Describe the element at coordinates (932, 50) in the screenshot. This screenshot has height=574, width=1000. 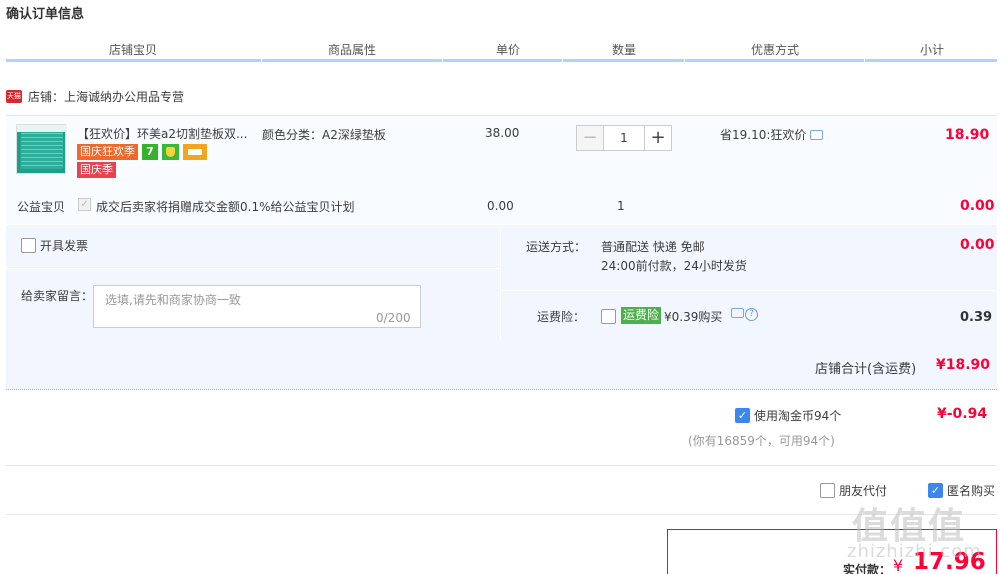
I see `col-header-subtotal: 小计` at that location.